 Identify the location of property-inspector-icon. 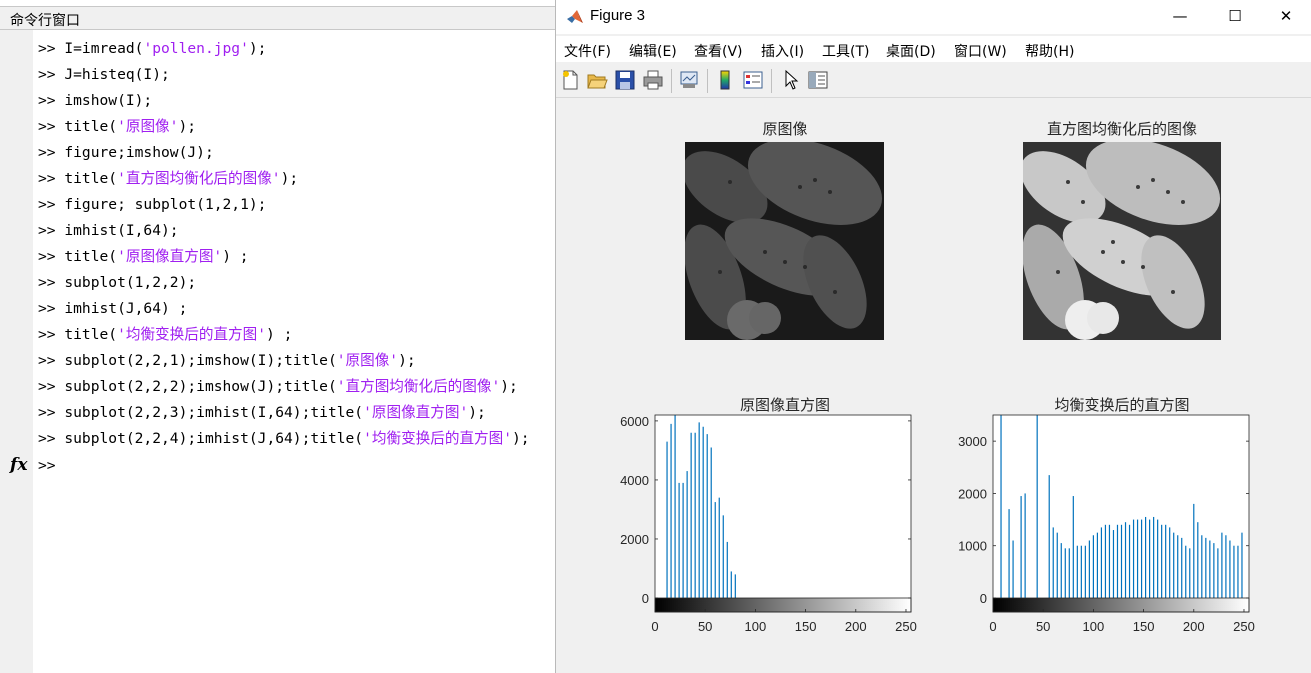
(818, 80).